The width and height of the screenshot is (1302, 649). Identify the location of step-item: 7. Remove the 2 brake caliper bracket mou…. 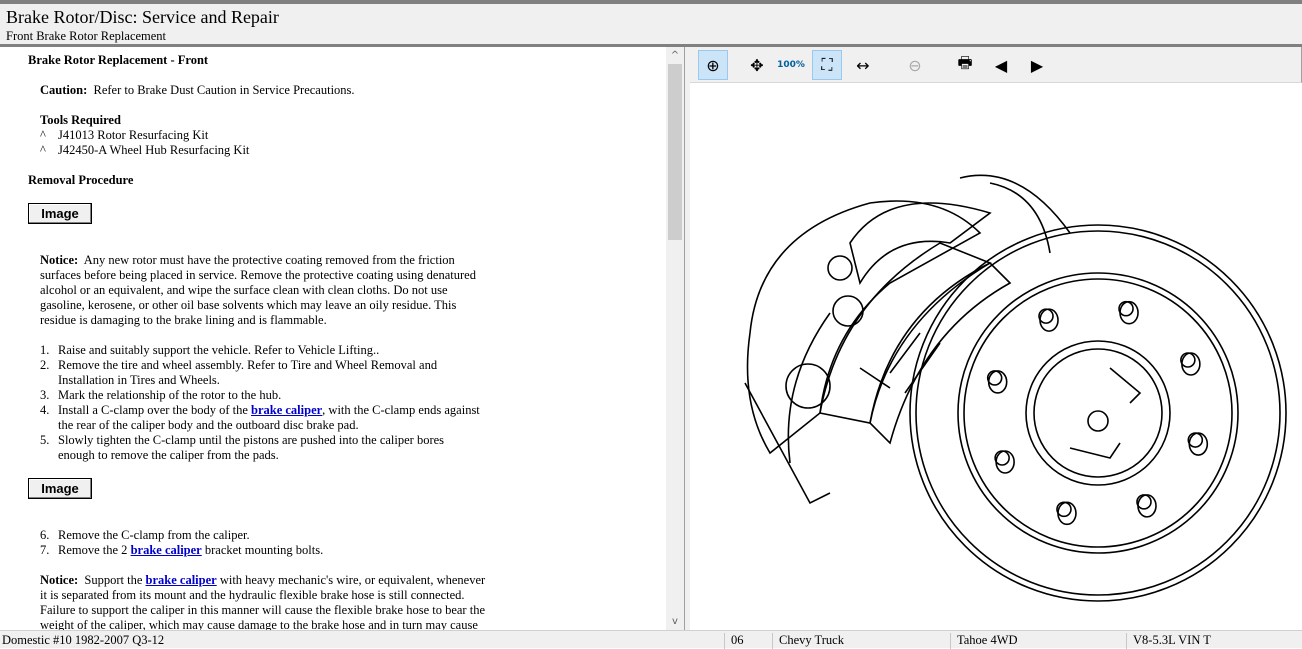
(182, 550).